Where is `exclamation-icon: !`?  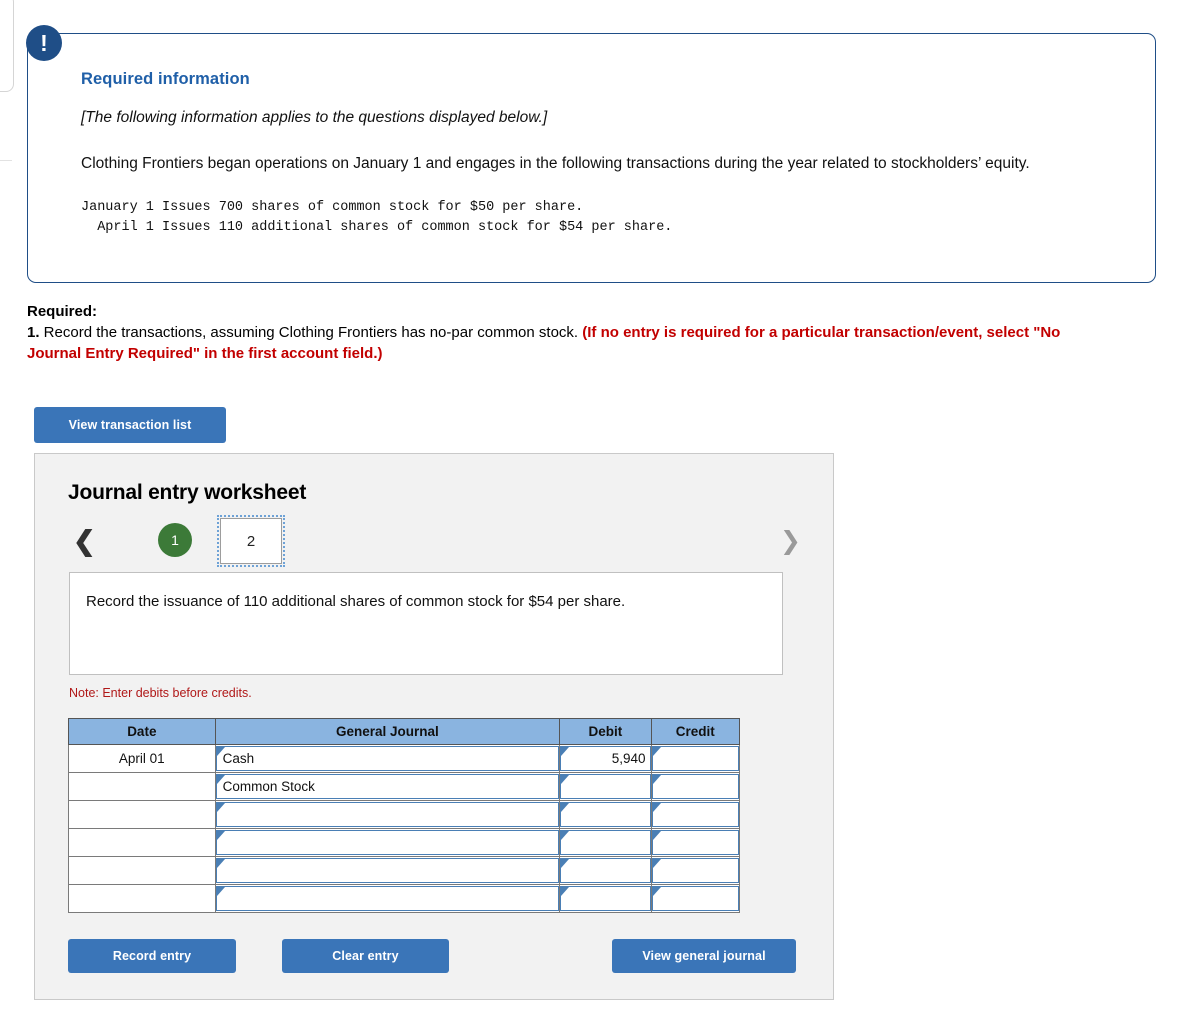
exclamation-icon: ! is located at coordinates (44, 43).